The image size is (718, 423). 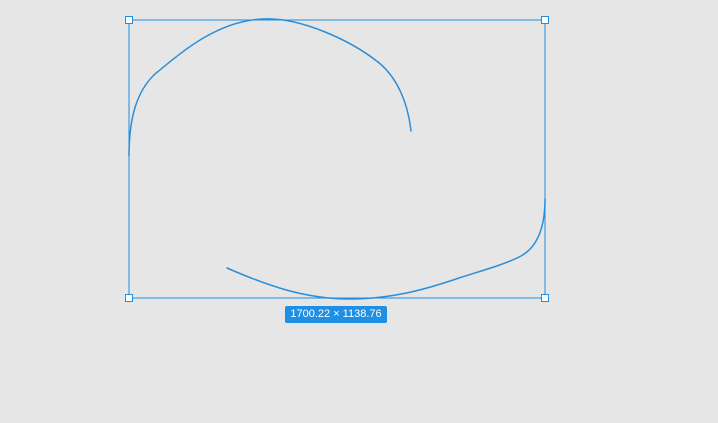 I want to click on upper-arc-stroke, so click(x=270, y=87).